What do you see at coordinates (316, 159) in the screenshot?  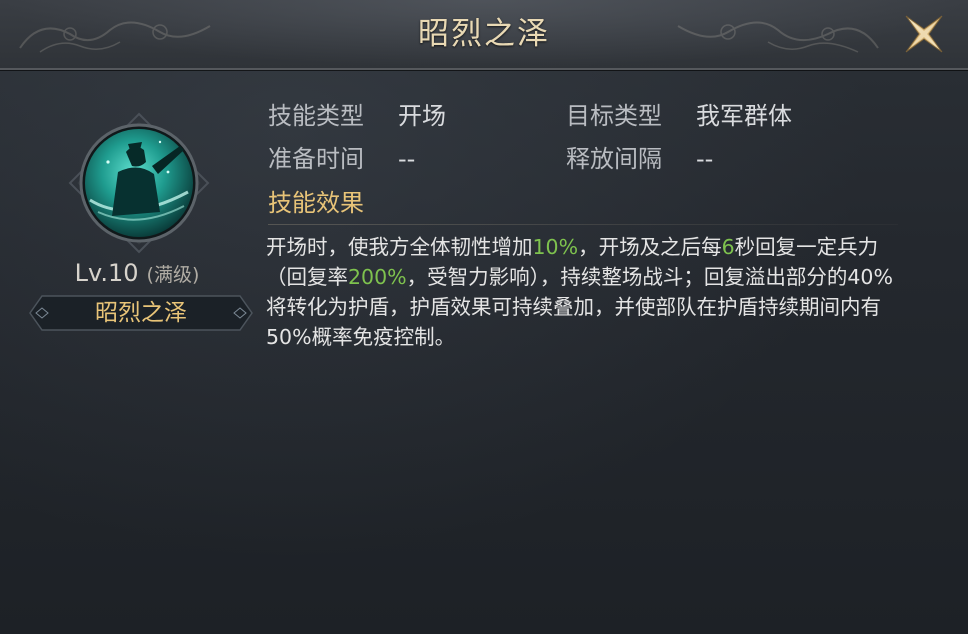 I see `prep-time-label: 准备时间` at bounding box center [316, 159].